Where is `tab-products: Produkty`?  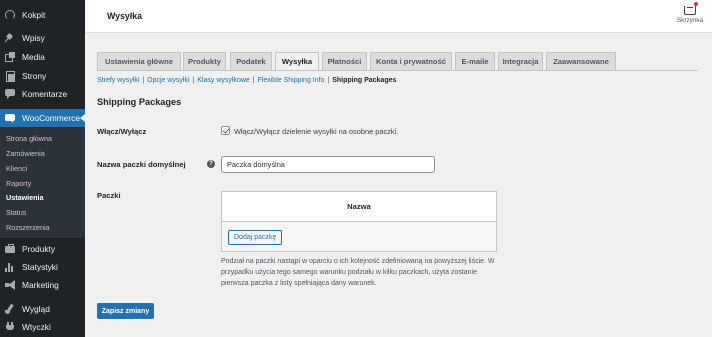
tab-products: Produkty is located at coordinates (204, 61).